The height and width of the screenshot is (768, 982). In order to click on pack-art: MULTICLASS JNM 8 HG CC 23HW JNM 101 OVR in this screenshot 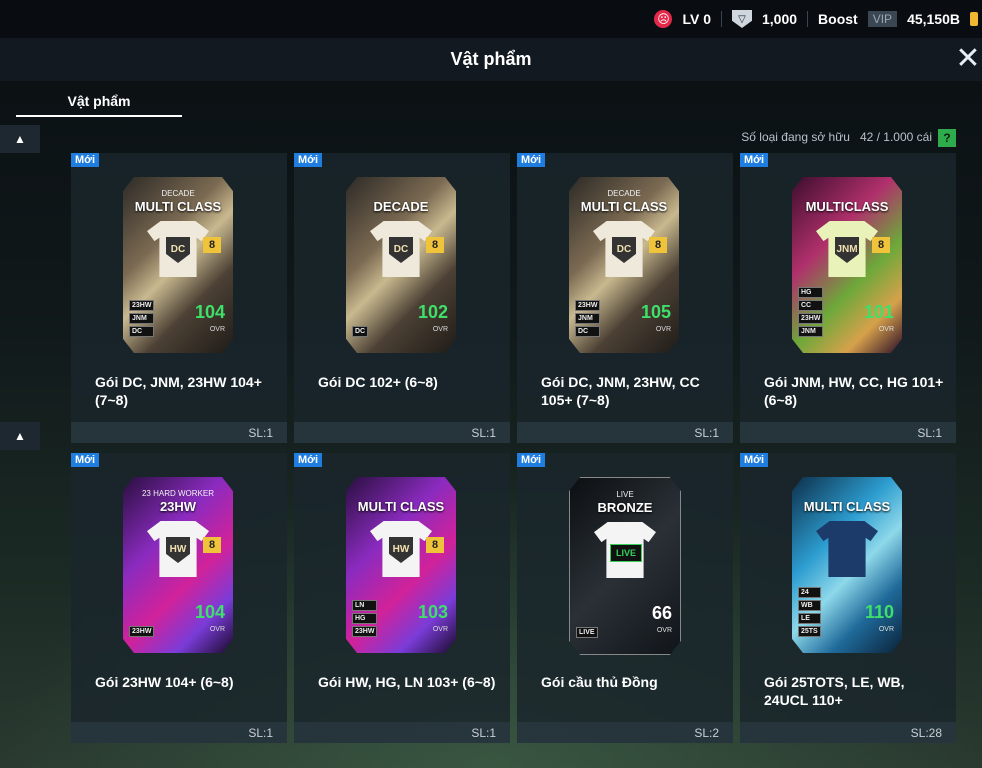, I will do `click(847, 265)`.